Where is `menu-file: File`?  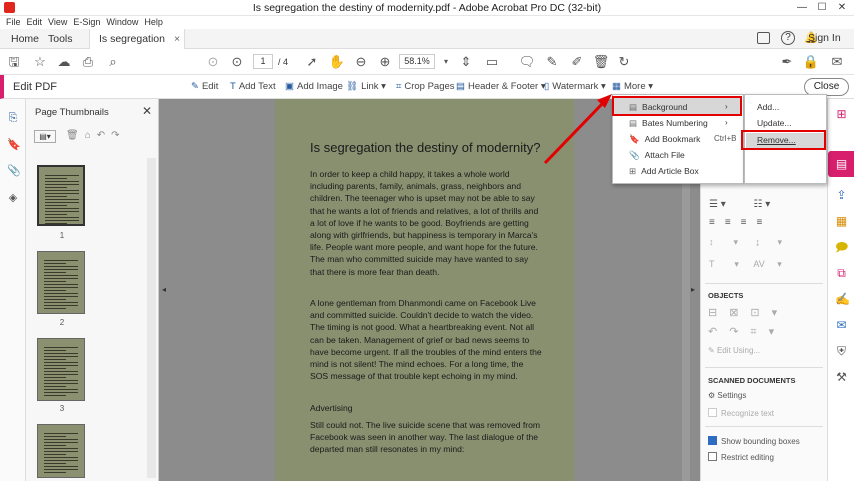
menu-file: File is located at coordinates (13, 22).